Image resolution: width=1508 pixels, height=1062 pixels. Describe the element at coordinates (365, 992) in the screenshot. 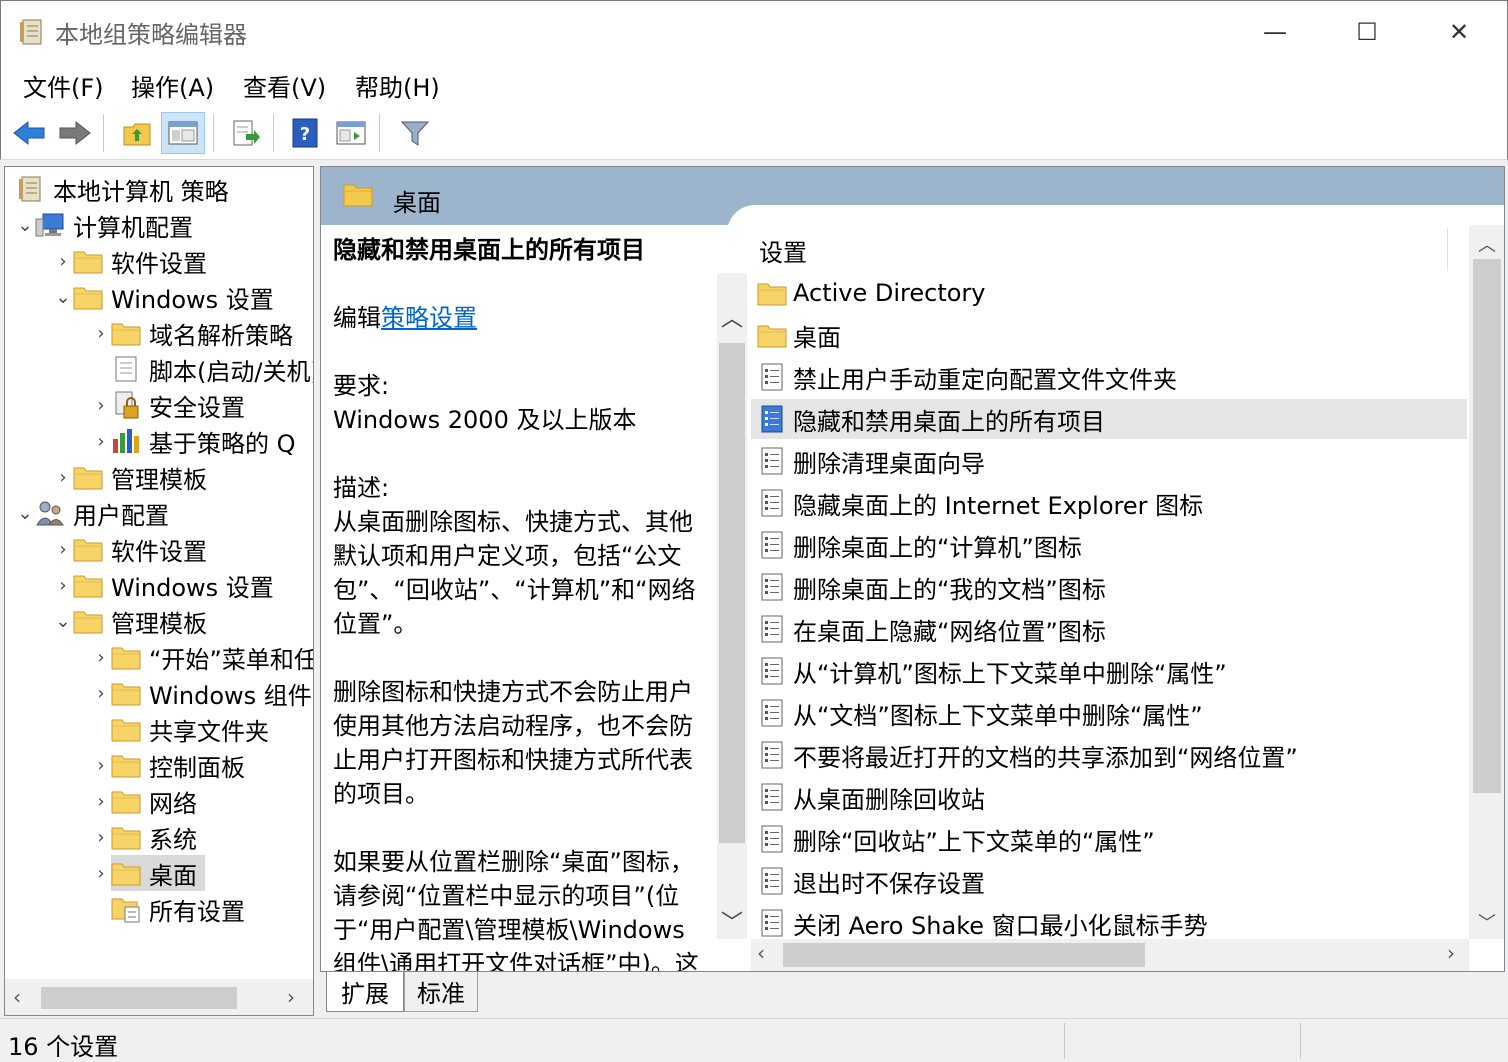

I see `tab-extended: 扩展` at that location.